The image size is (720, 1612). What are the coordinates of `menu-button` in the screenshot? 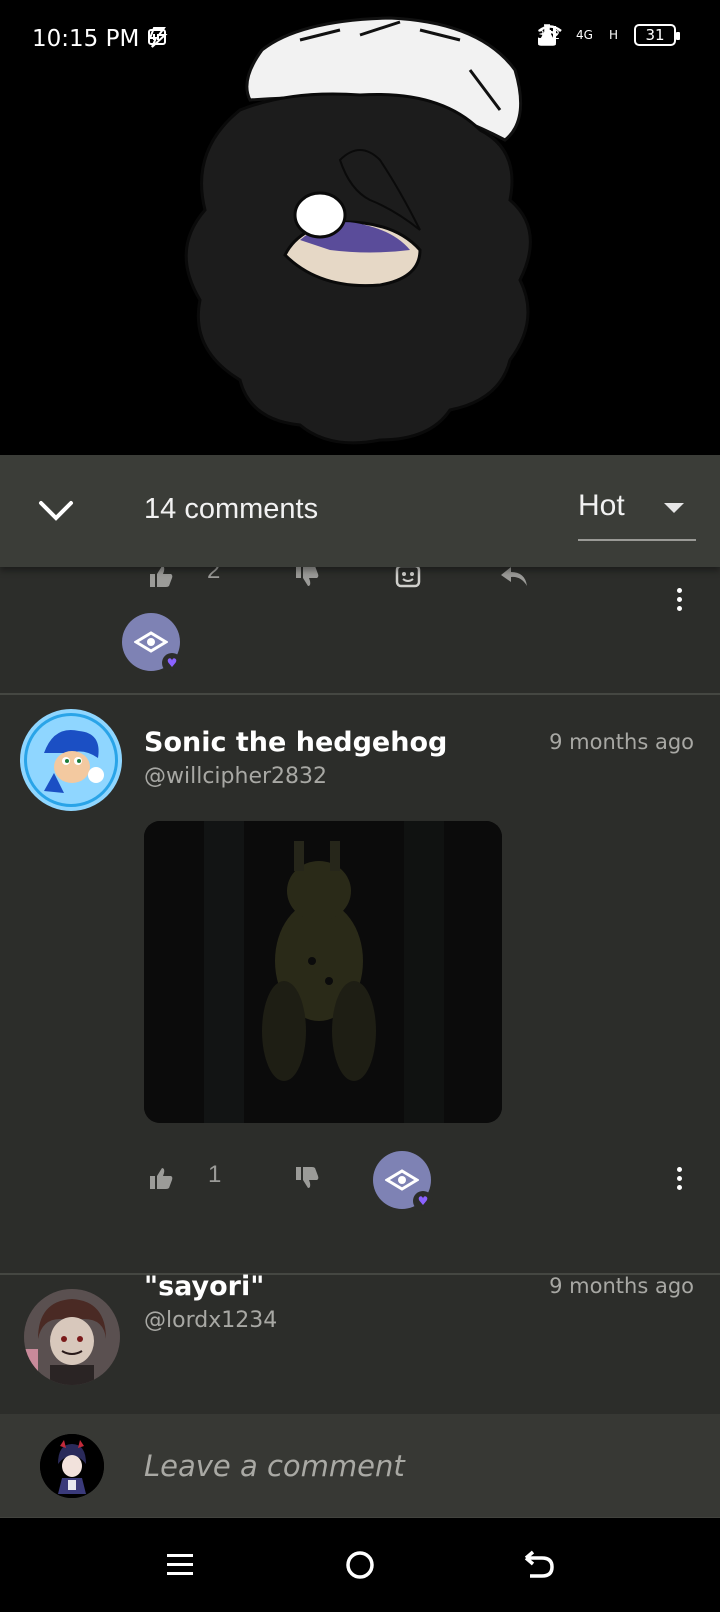 It's located at (180, 1565).